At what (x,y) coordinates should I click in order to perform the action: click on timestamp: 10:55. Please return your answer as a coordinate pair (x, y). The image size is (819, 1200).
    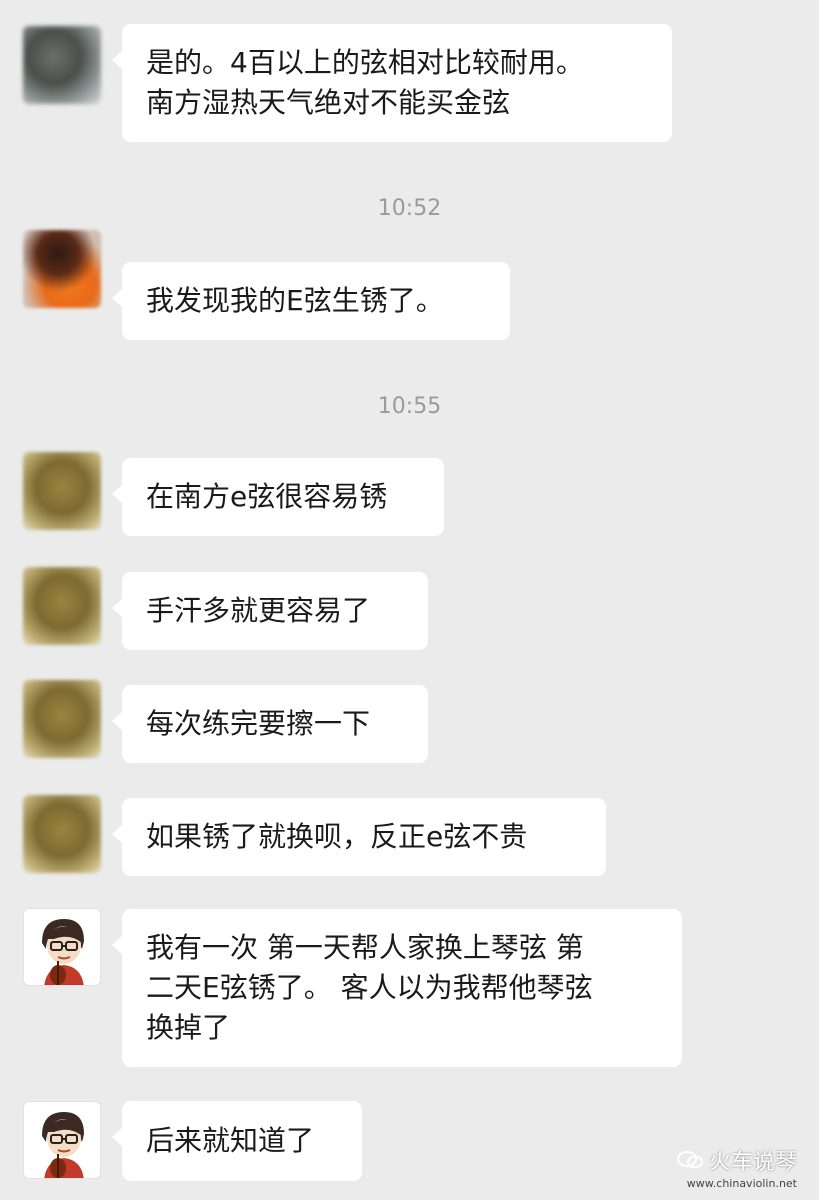
    Looking at the image, I should click on (409, 406).